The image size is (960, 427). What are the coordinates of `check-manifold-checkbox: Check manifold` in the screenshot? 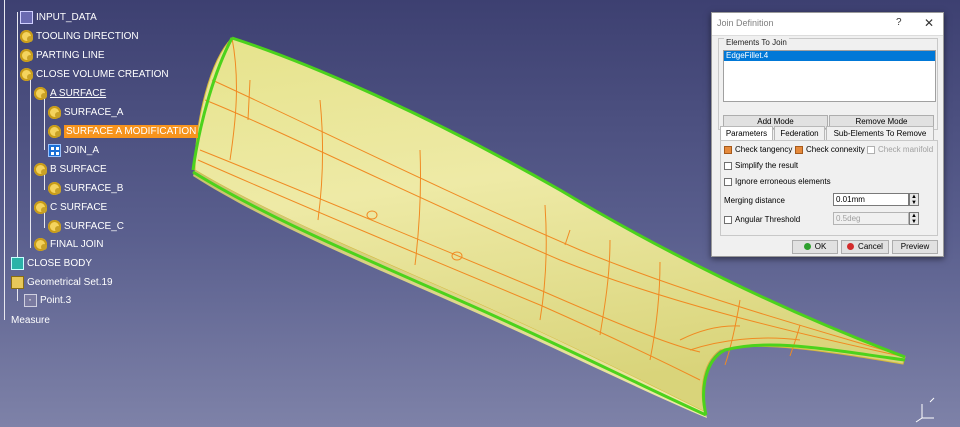 It's located at (900, 149).